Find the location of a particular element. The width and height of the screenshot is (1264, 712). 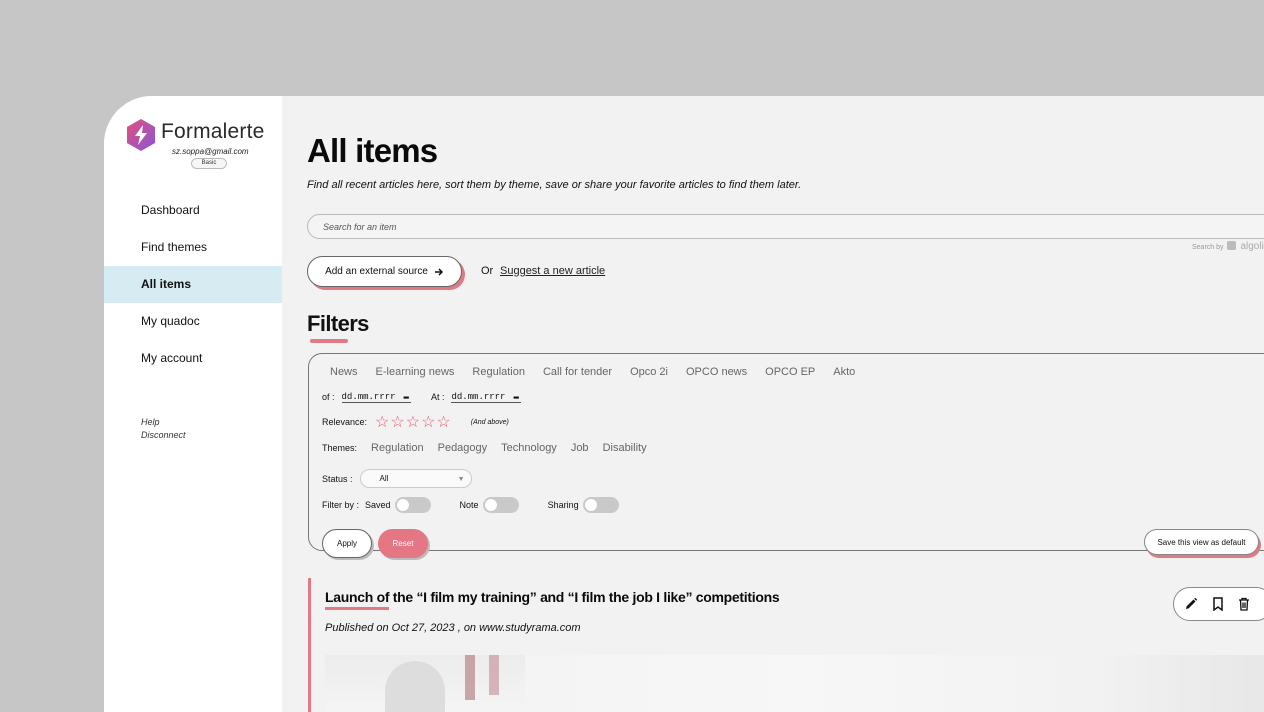

edit-icon is located at coordinates (1191, 604).